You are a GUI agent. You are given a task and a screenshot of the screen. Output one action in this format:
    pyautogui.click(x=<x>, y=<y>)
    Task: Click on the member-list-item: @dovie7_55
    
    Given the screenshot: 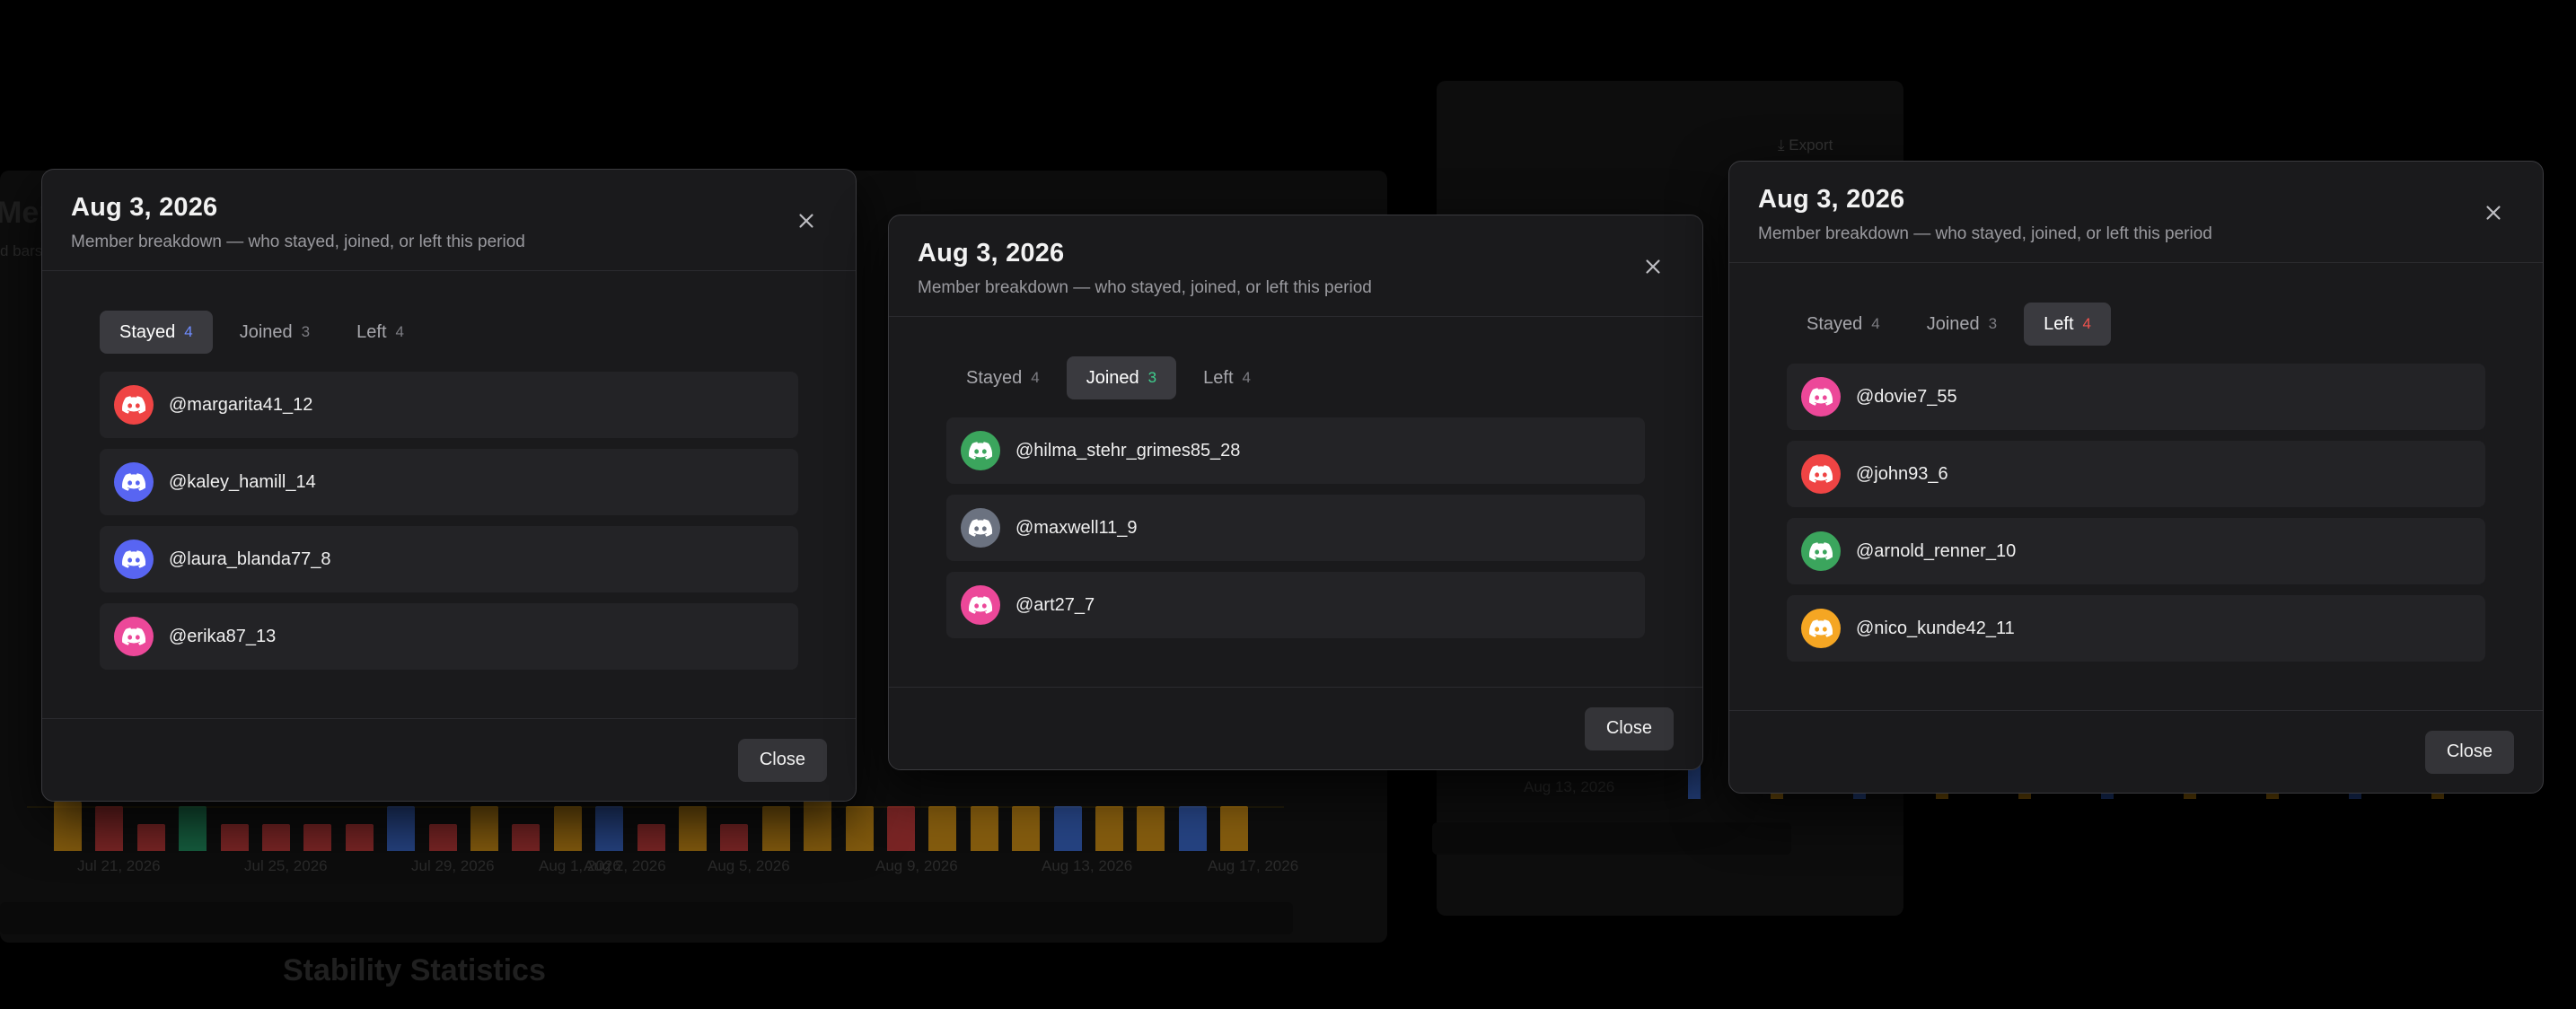 What is the action you would take?
    pyautogui.click(x=2136, y=397)
    